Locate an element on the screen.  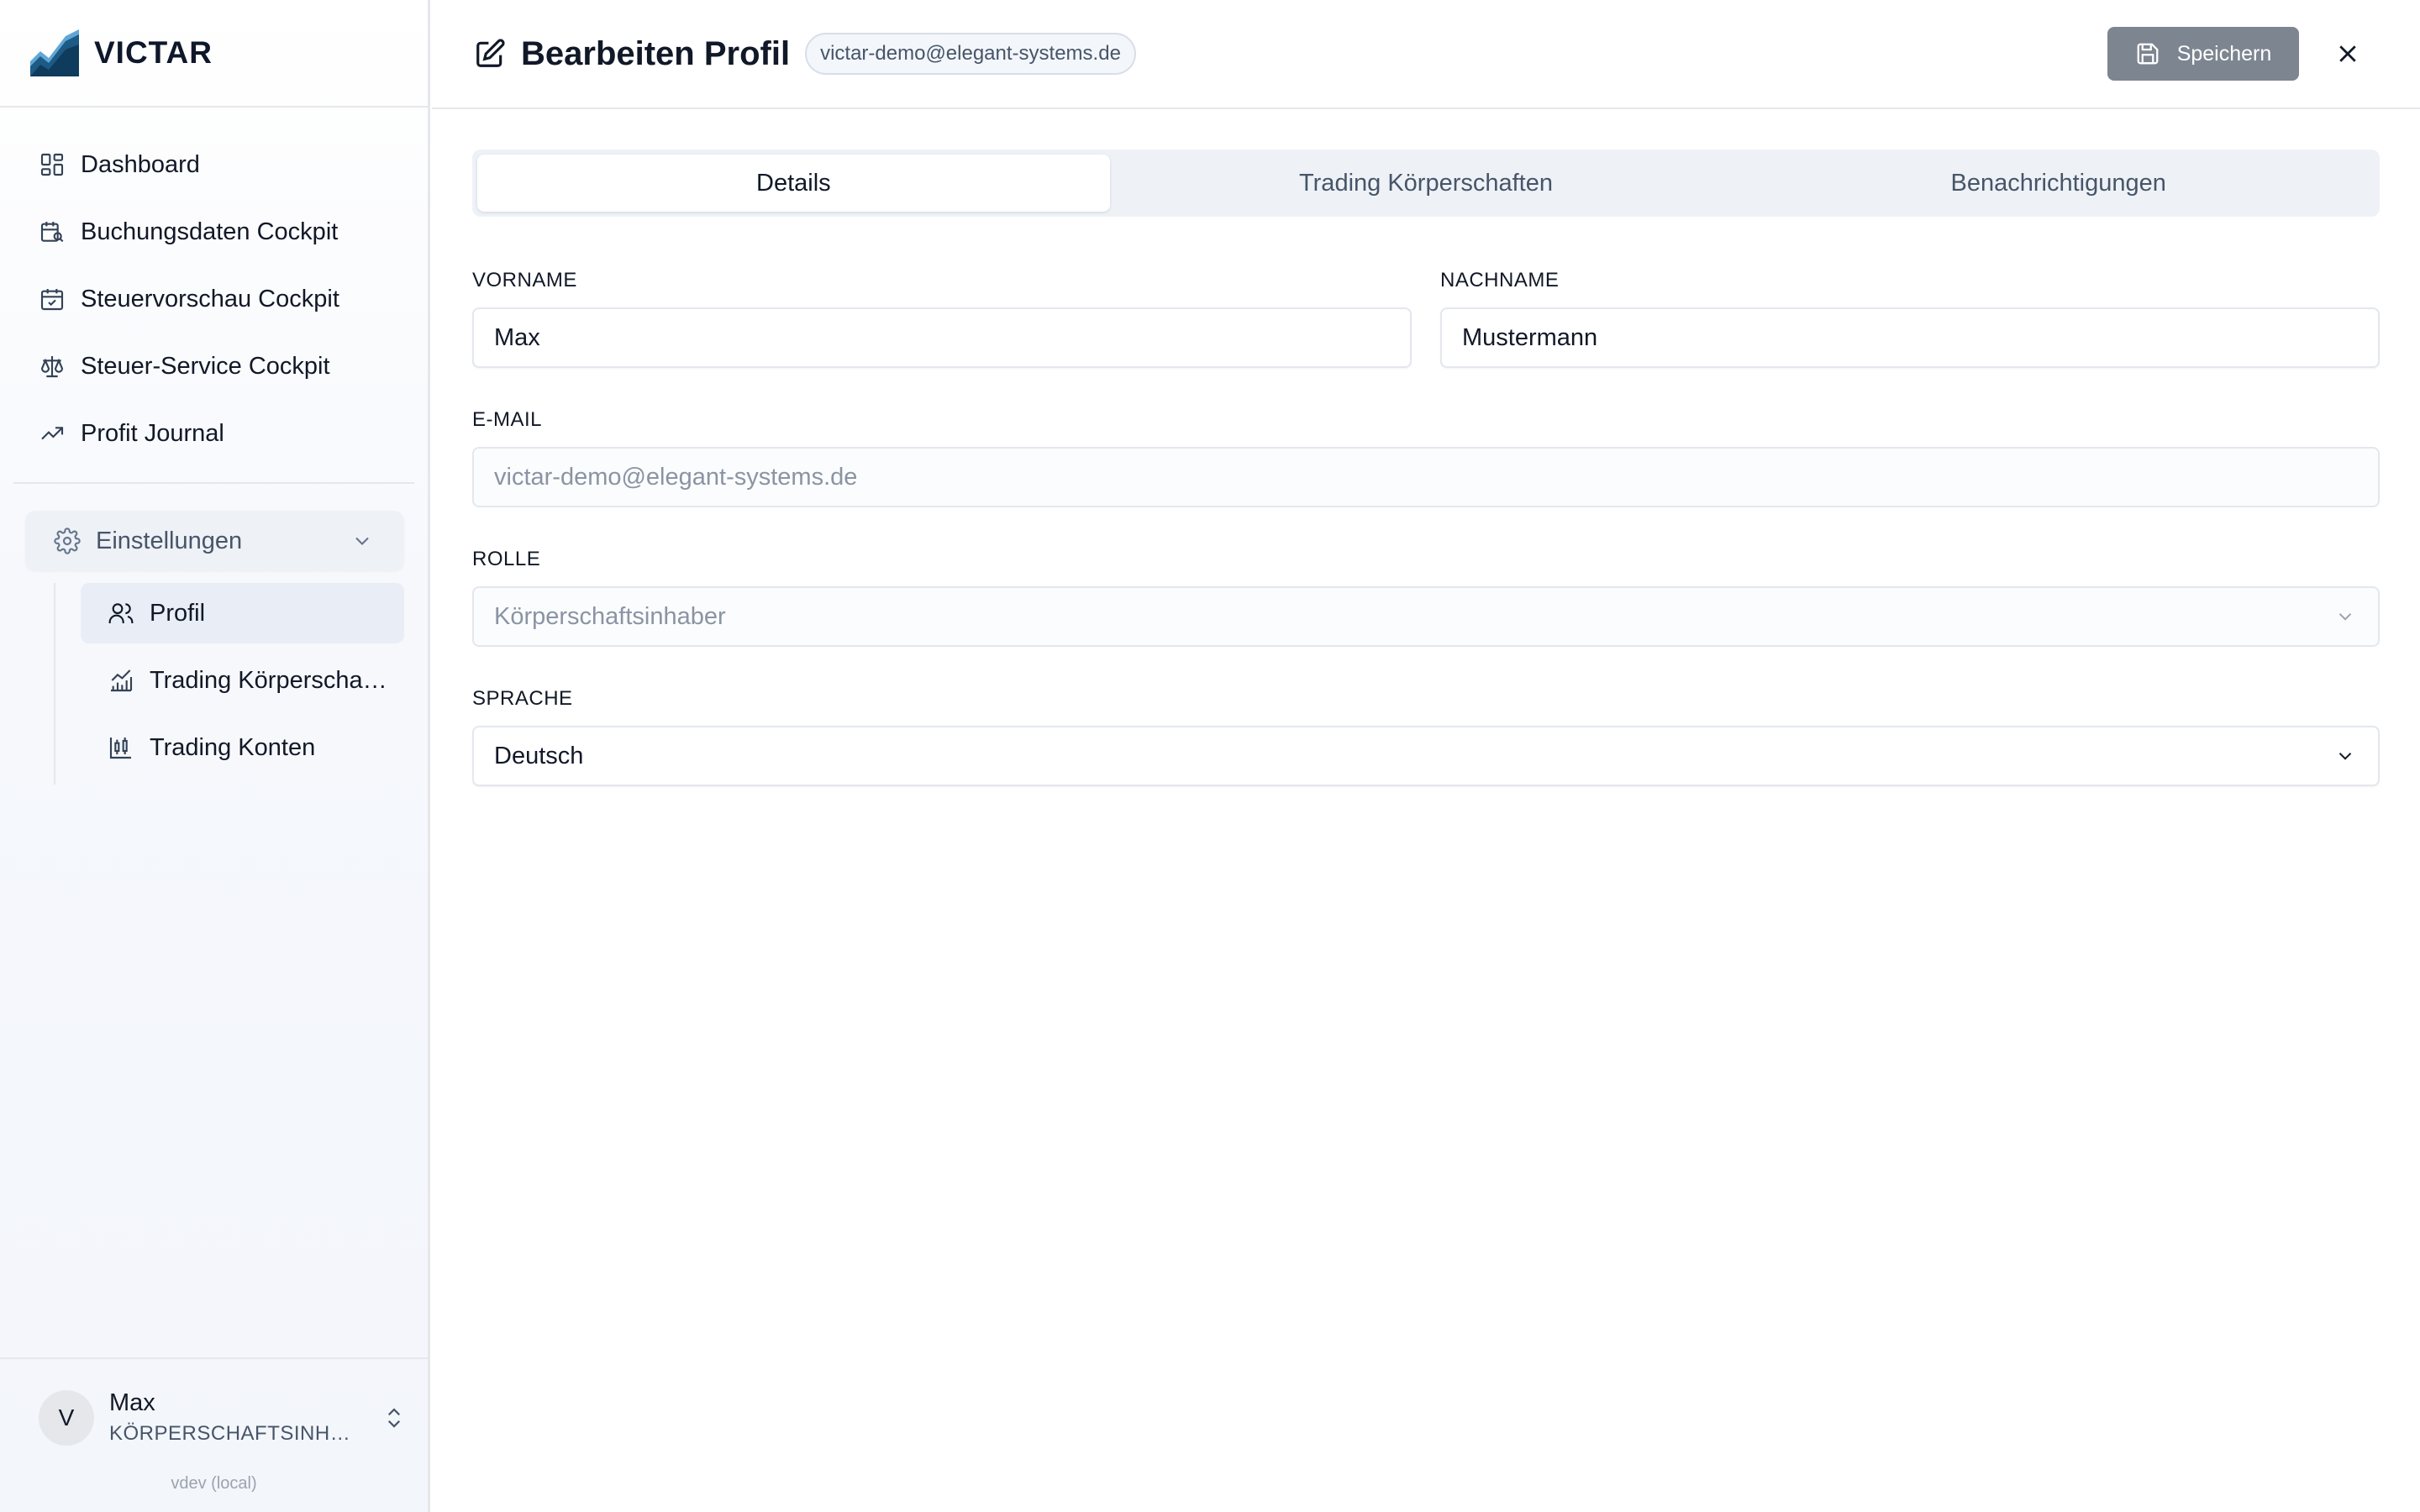
sidebar-item-buchungsdaten: Buchungsdaten Cockpit is located at coordinates (214, 231).